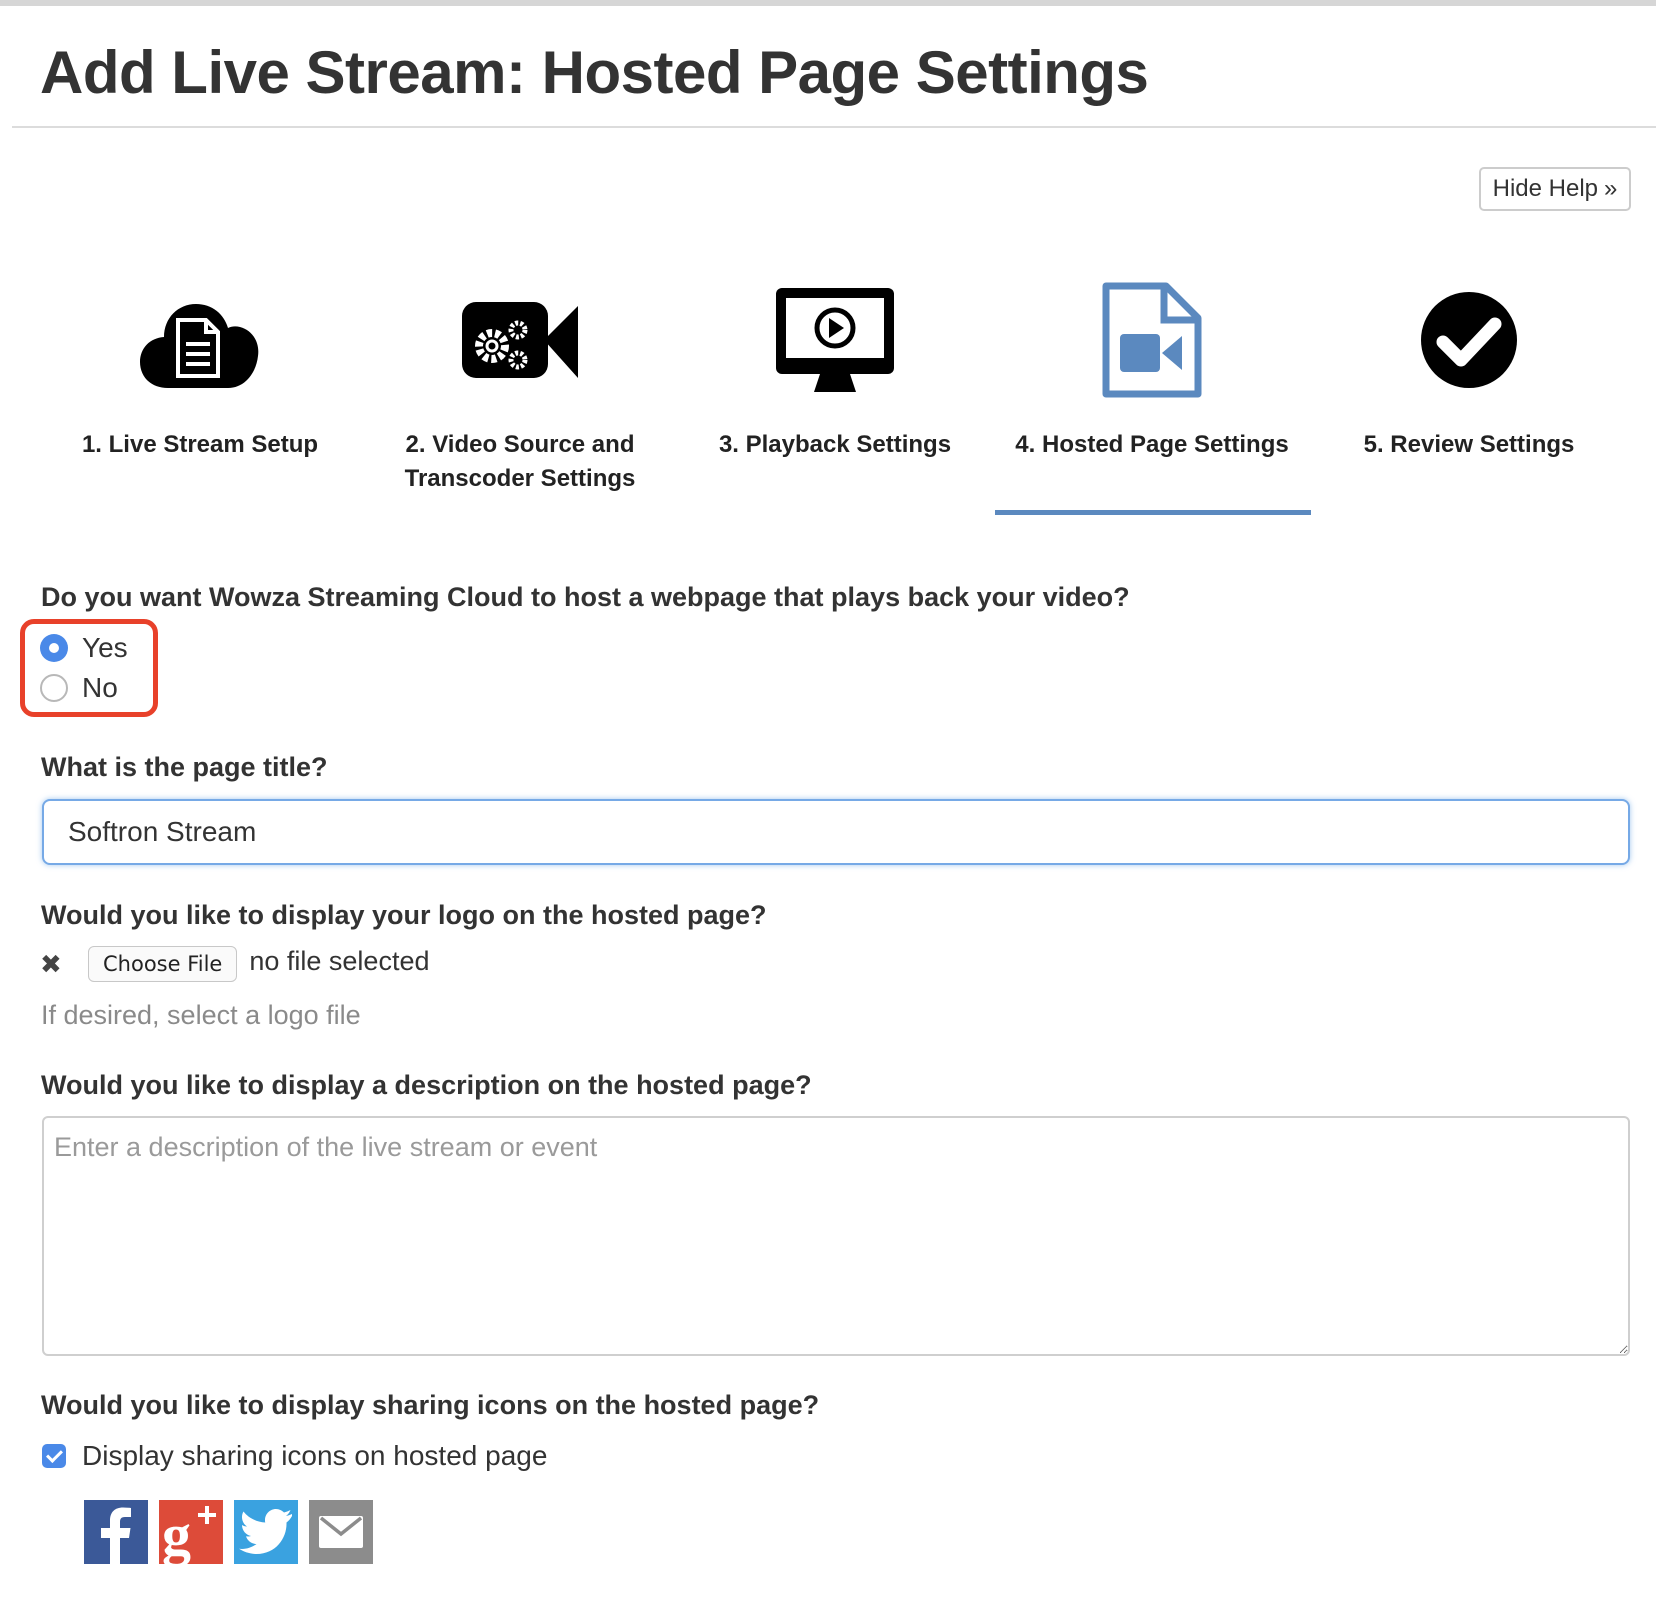 The image size is (1656, 1608). What do you see at coordinates (835, 340) in the screenshot?
I see `monitor-play-icon` at bounding box center [835, 340].